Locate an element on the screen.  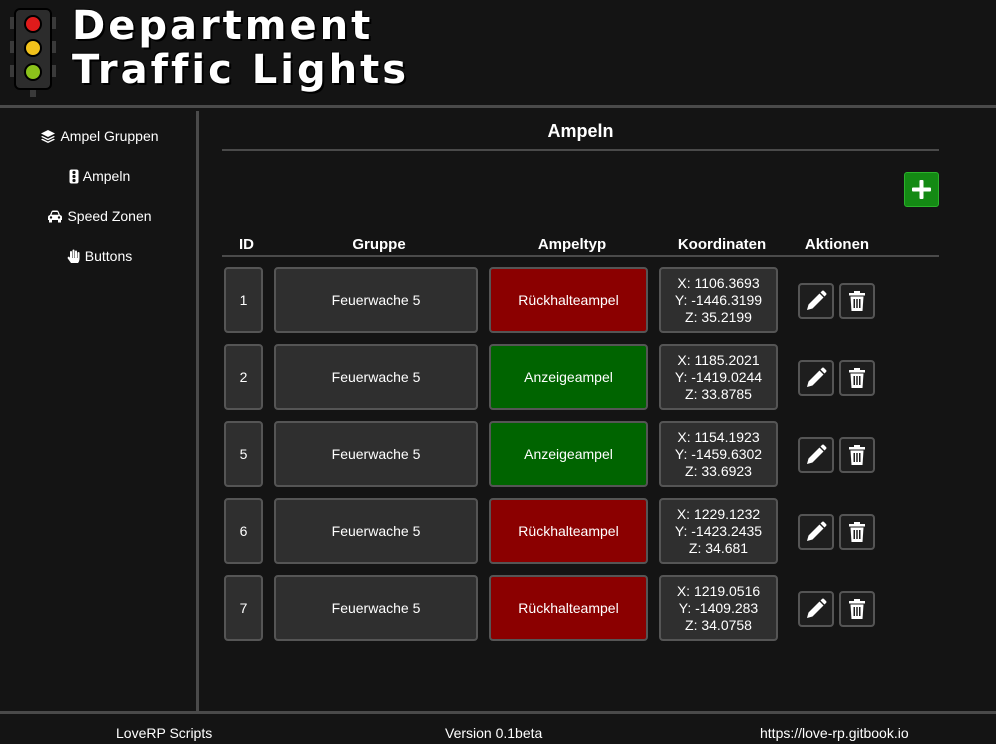
coordinates-cell: X: 1219.0516 Y: -1409.283 Z: 34.0758 is located at coordinates (718, 608).